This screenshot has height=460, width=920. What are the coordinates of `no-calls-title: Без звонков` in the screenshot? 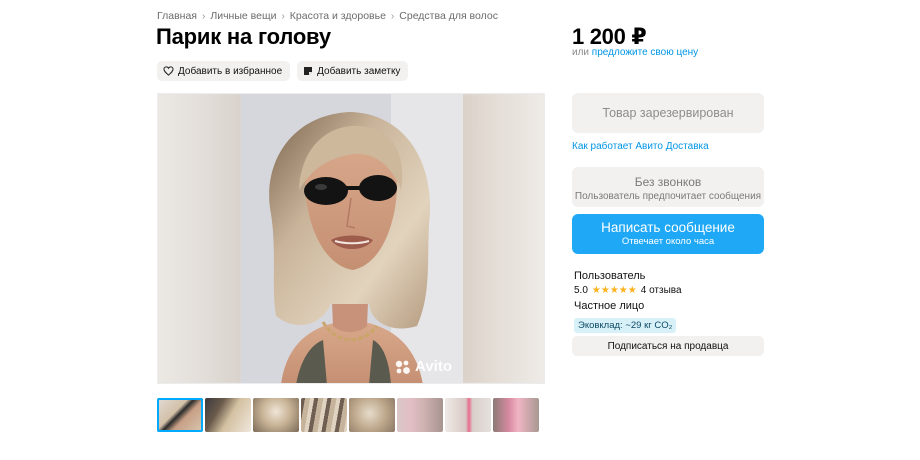 It's located at (668, 182).